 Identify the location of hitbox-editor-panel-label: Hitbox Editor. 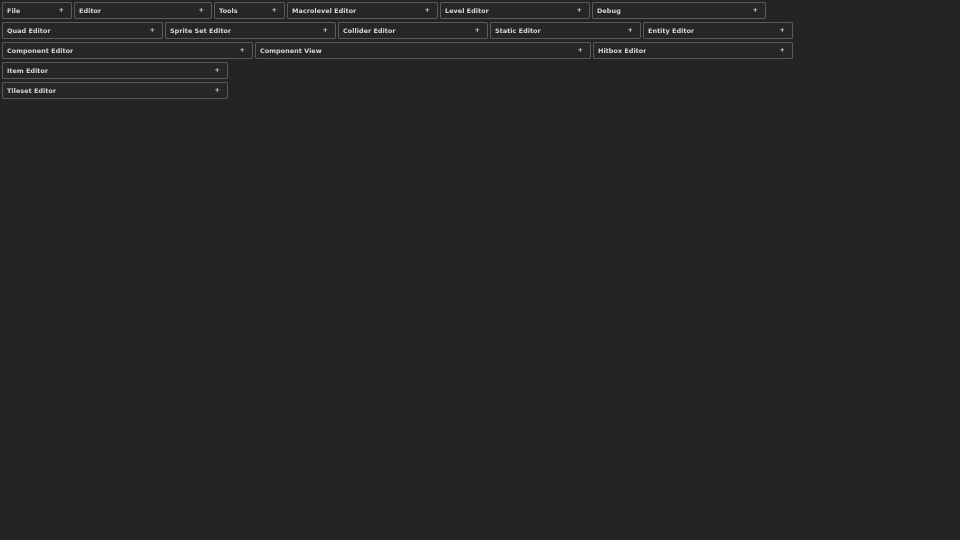
(622, 50).